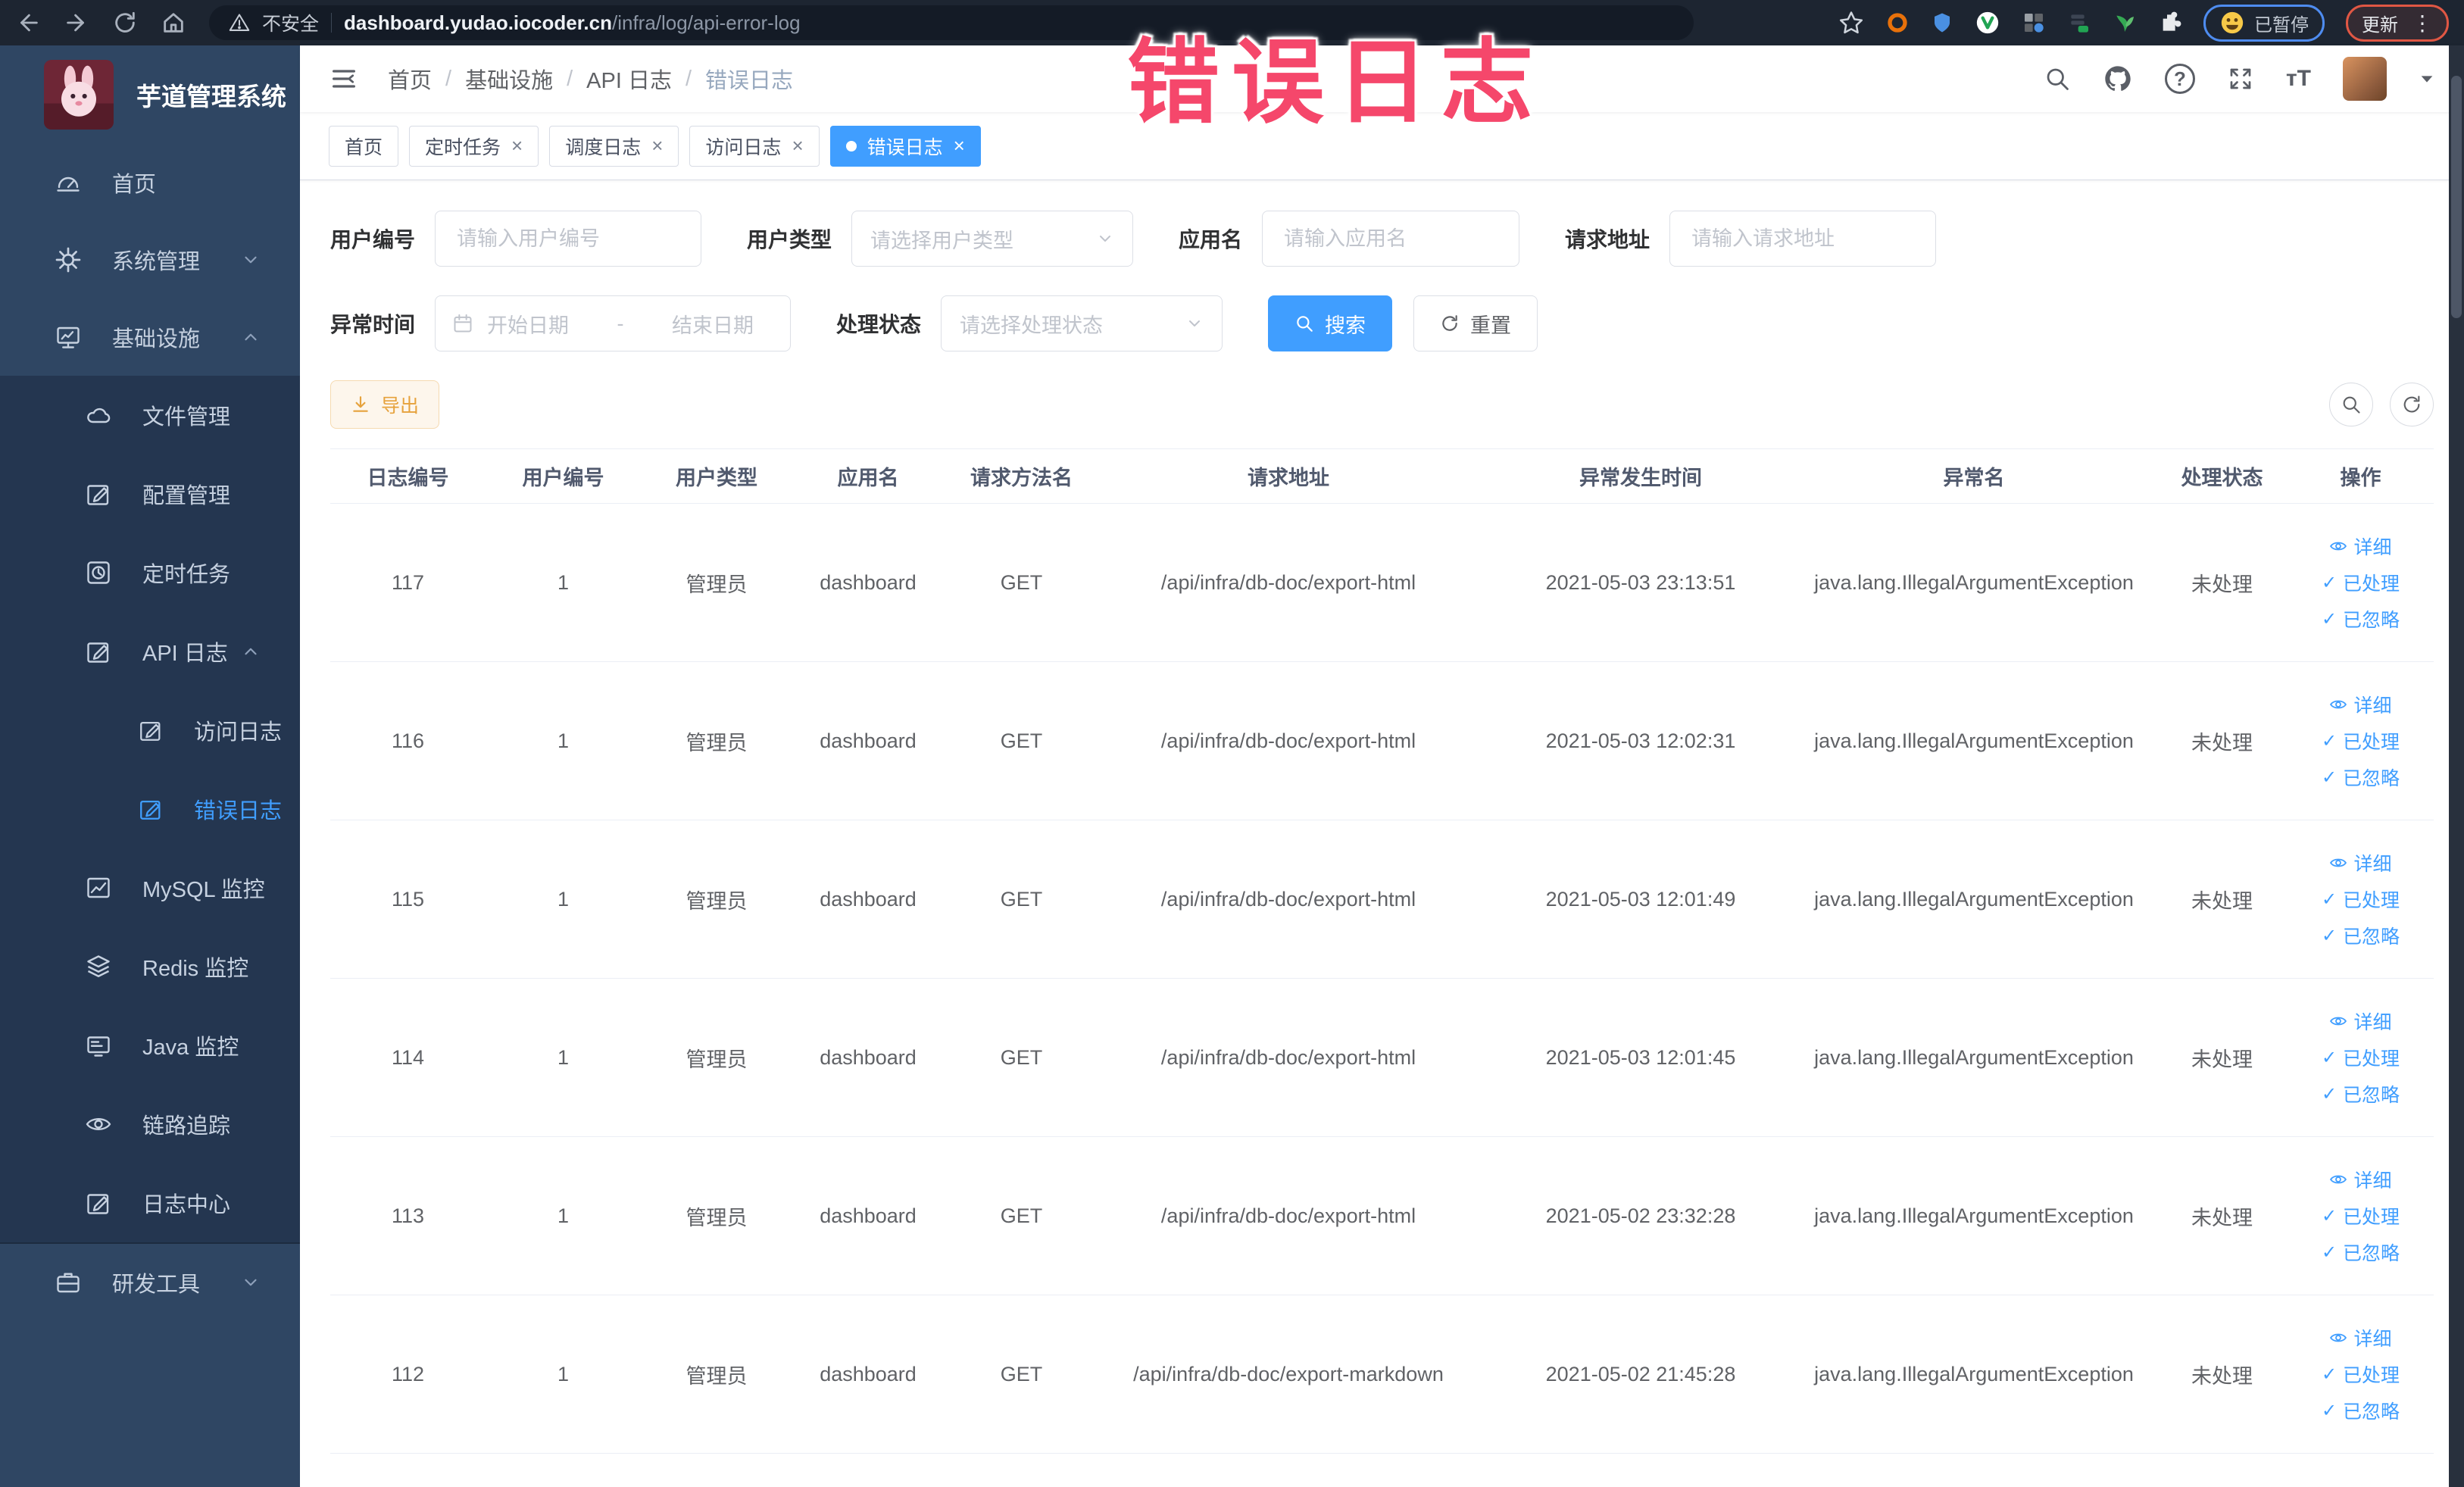 The height and width of the screenshot is (1487, 2464). I want to click on reload-icon, so click(125, 23).